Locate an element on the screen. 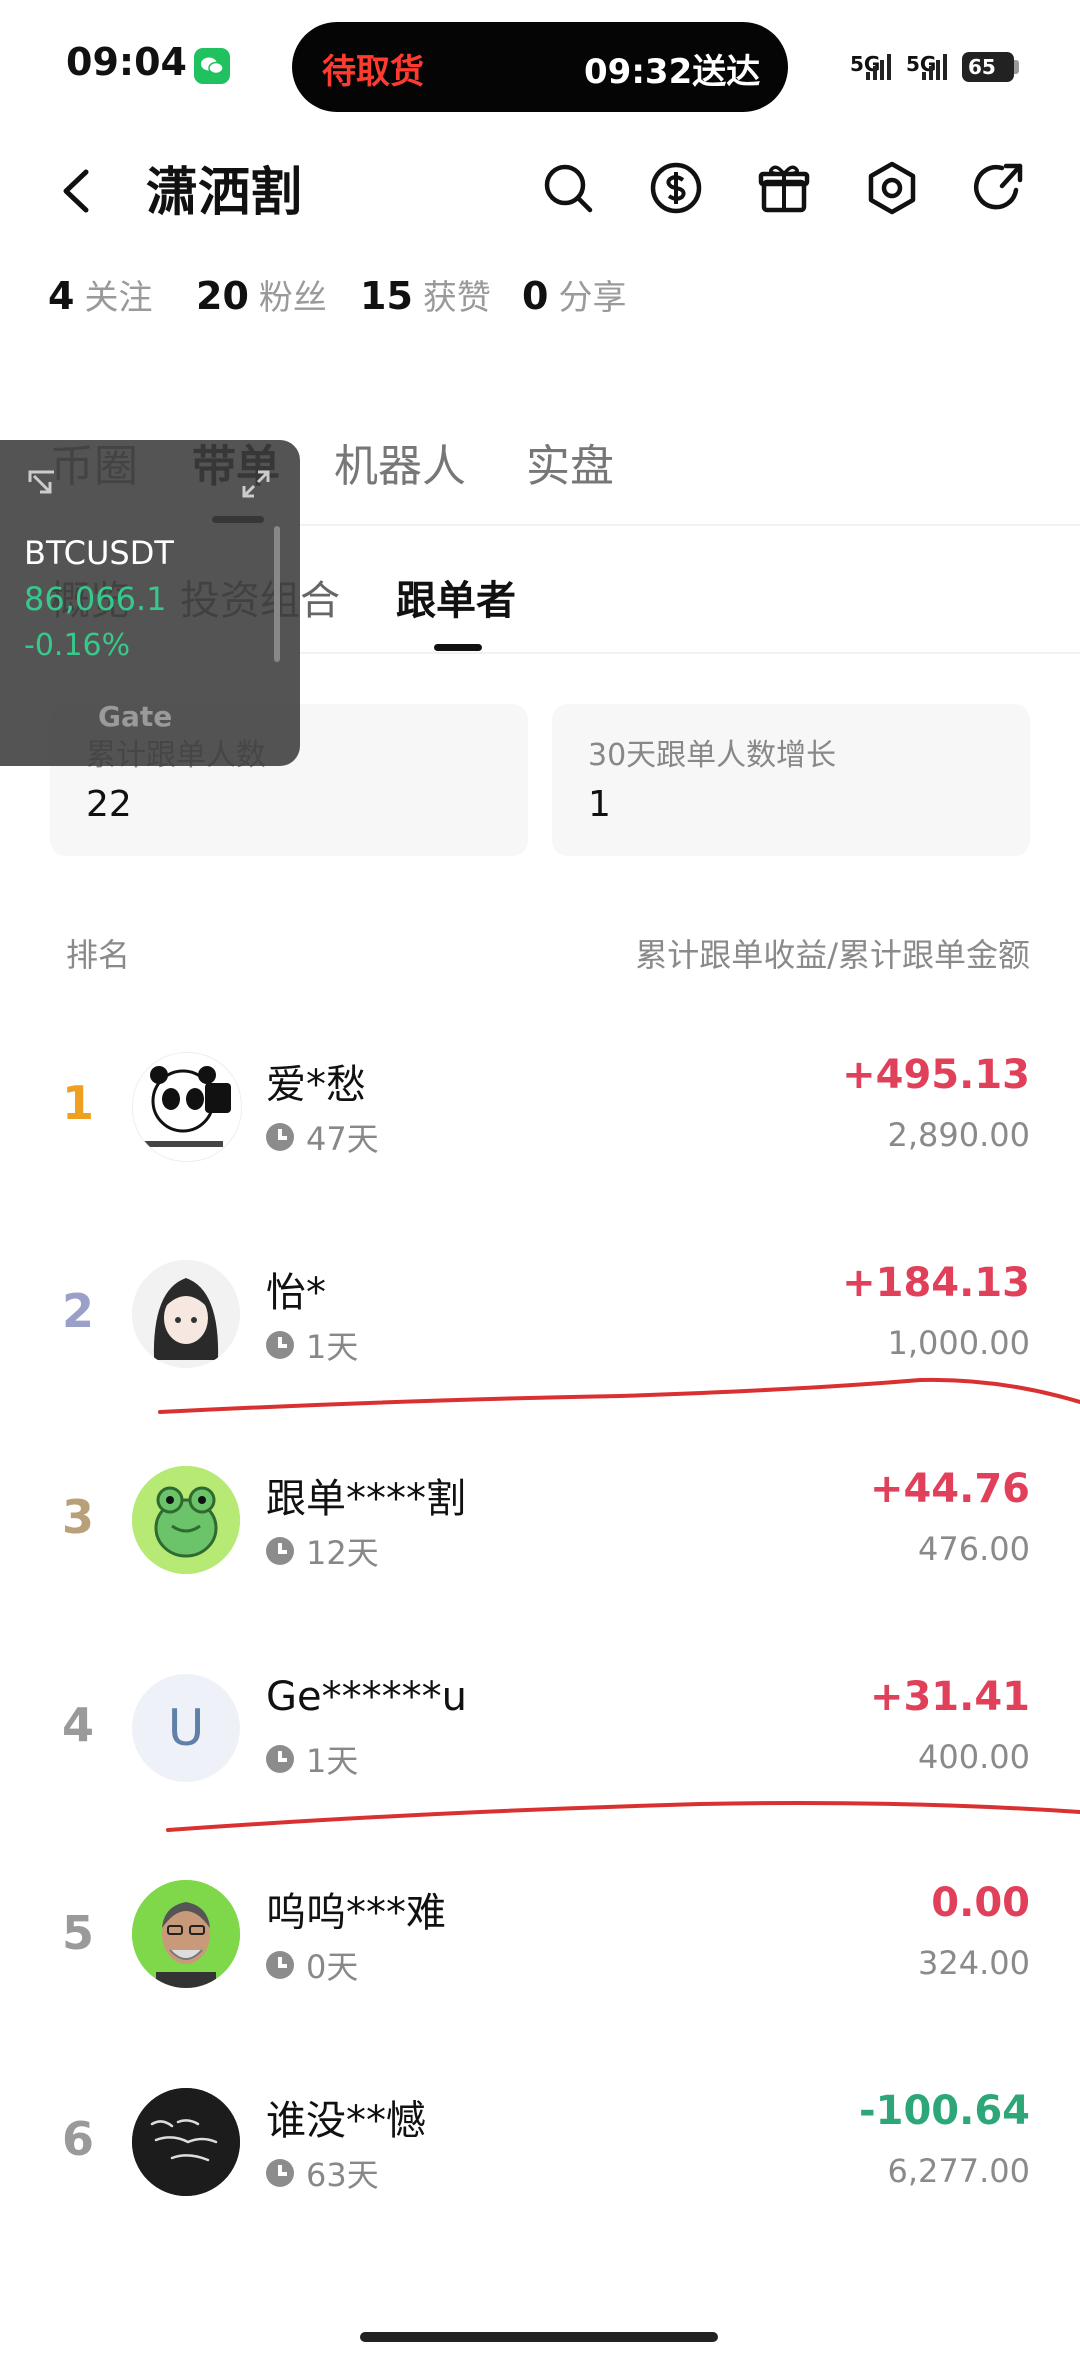 The height and width of the screenshot is (2364, 1080). row-username: 谁没**憾 is located at coordinates (346, 2121).